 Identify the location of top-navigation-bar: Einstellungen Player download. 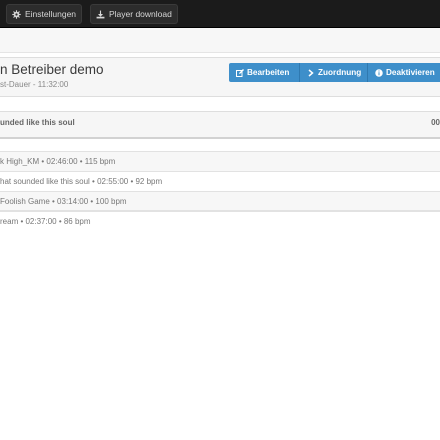
(220, 14).